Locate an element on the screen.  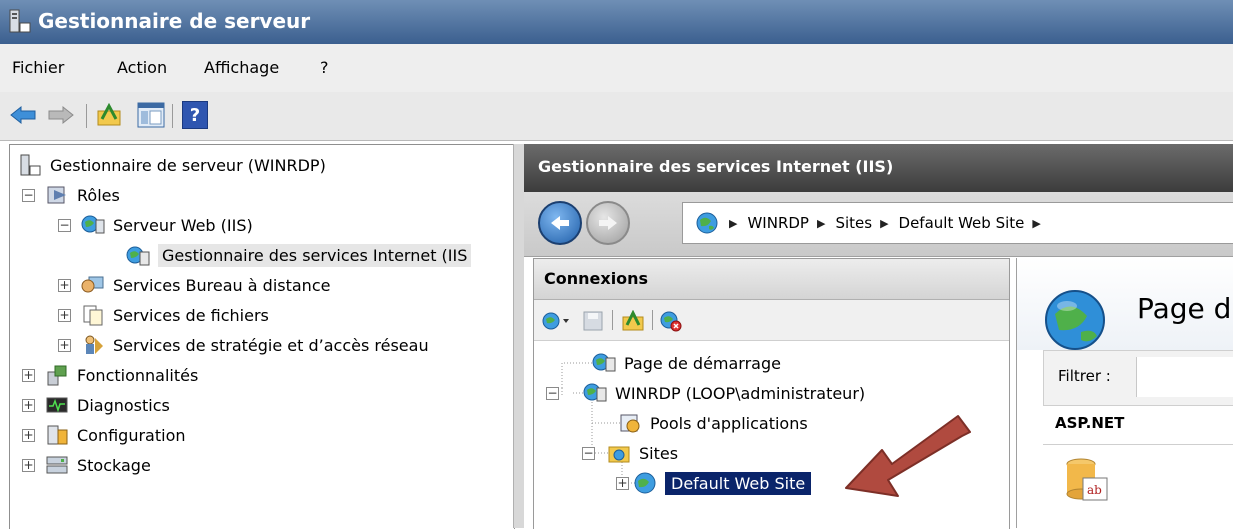
tree-item-diagnostics: + Diagnostics is located at coordinates (96, 405).